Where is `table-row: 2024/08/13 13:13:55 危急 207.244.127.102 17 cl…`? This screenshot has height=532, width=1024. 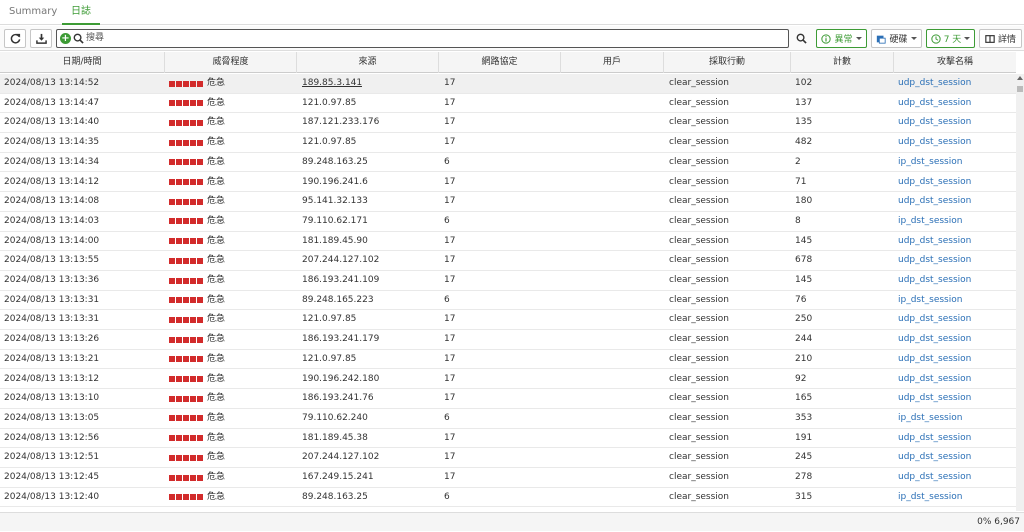
table-row: 2024/08/13 13:13:55 危急 207.244.127.102 17 cl… is located at coordinates (508, 261).